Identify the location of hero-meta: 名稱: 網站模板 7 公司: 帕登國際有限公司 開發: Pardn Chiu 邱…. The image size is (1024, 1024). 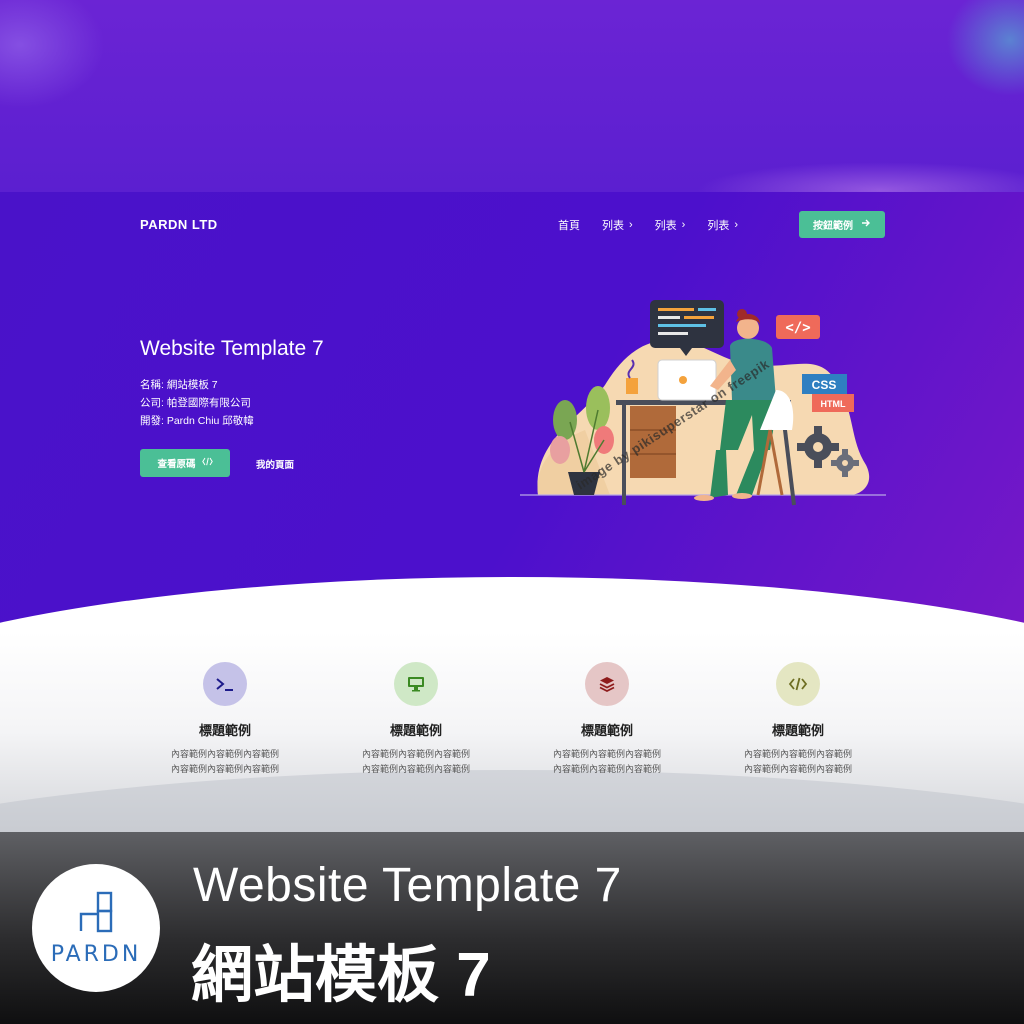
(197, 403).